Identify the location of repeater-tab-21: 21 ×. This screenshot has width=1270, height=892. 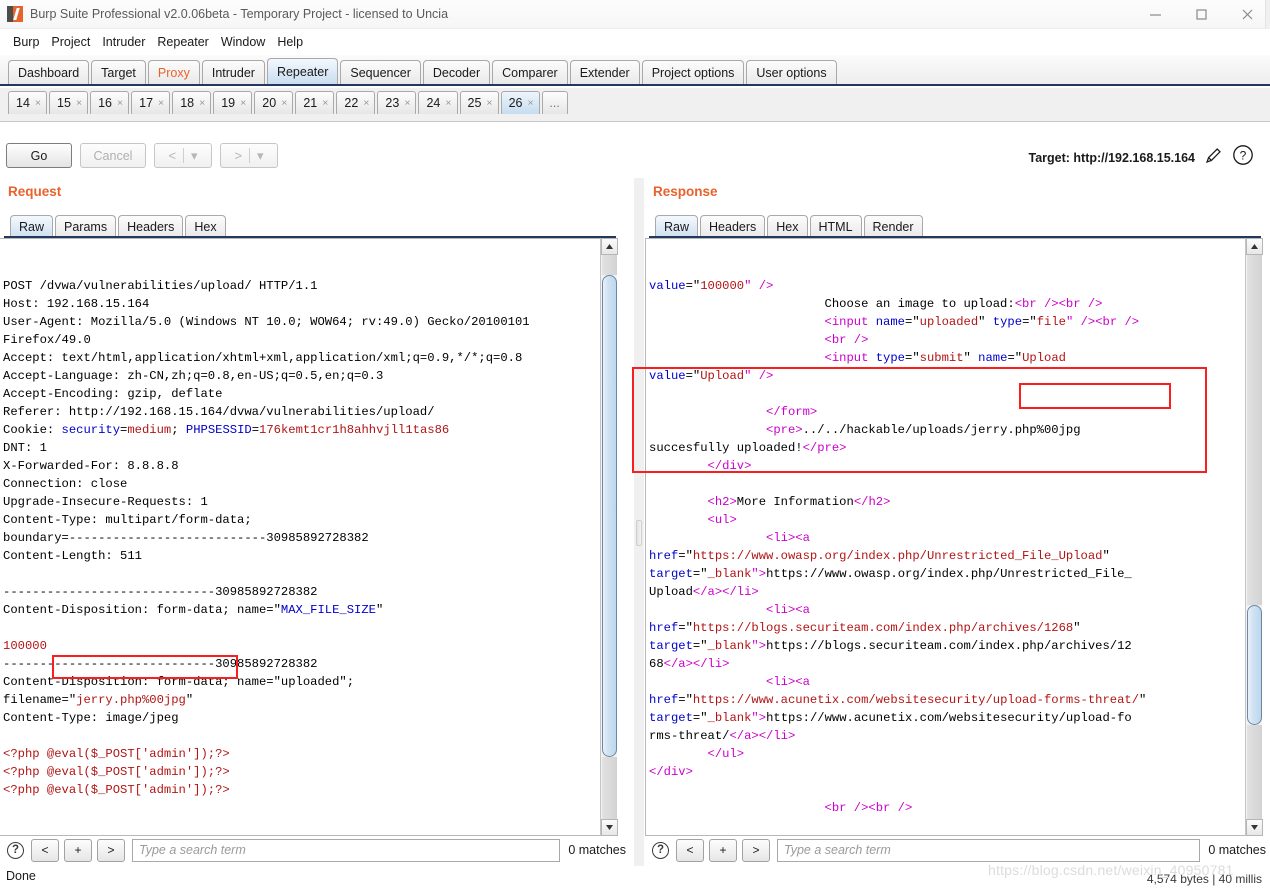
(315, 102).